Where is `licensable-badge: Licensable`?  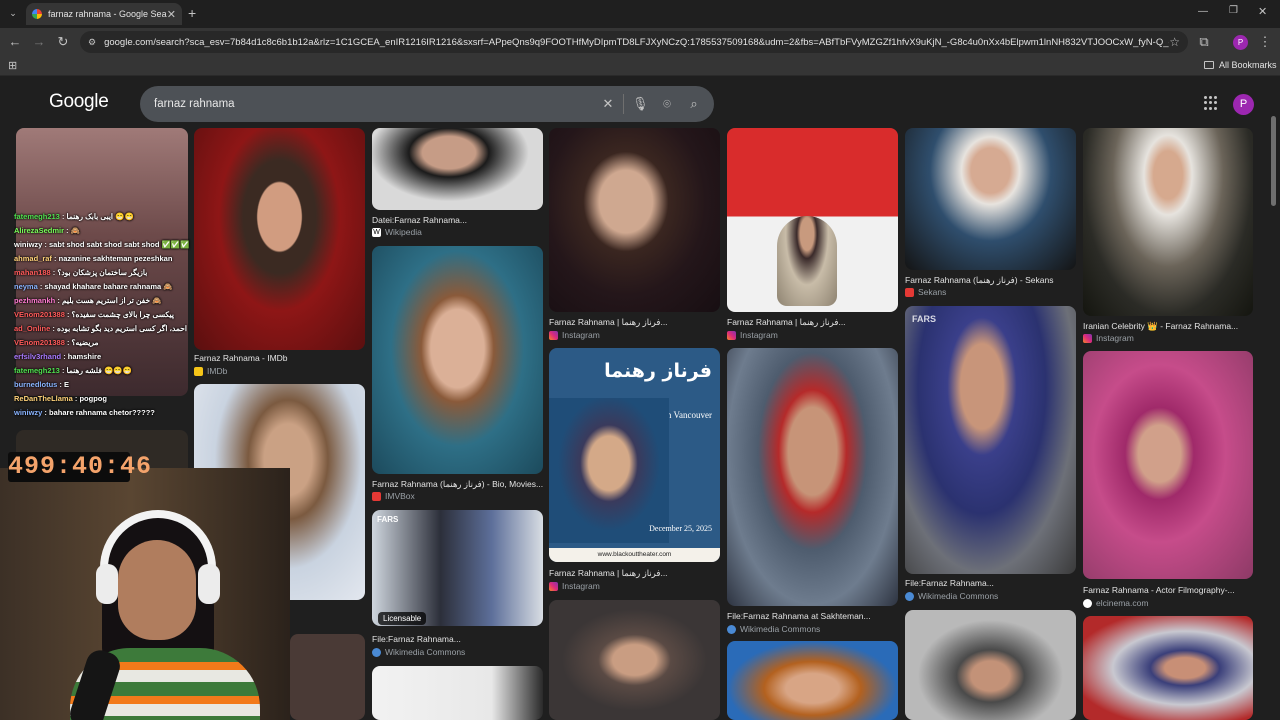
licensable-badge: Licensable is located at coordinates (402, 618).